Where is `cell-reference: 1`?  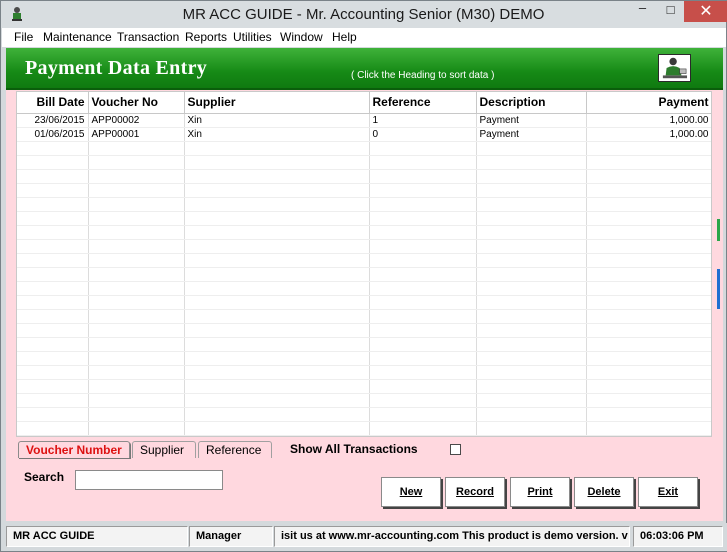
cell-reference: 1 is located at coordinates (423, 120).